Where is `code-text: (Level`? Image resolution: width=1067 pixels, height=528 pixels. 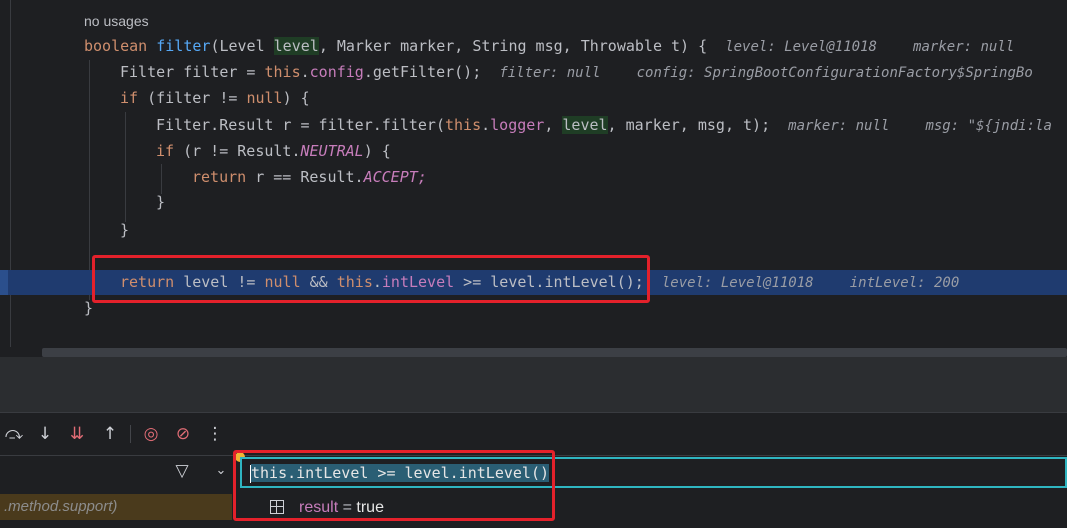
code-text: (Level is located at coordinates (242, 46).